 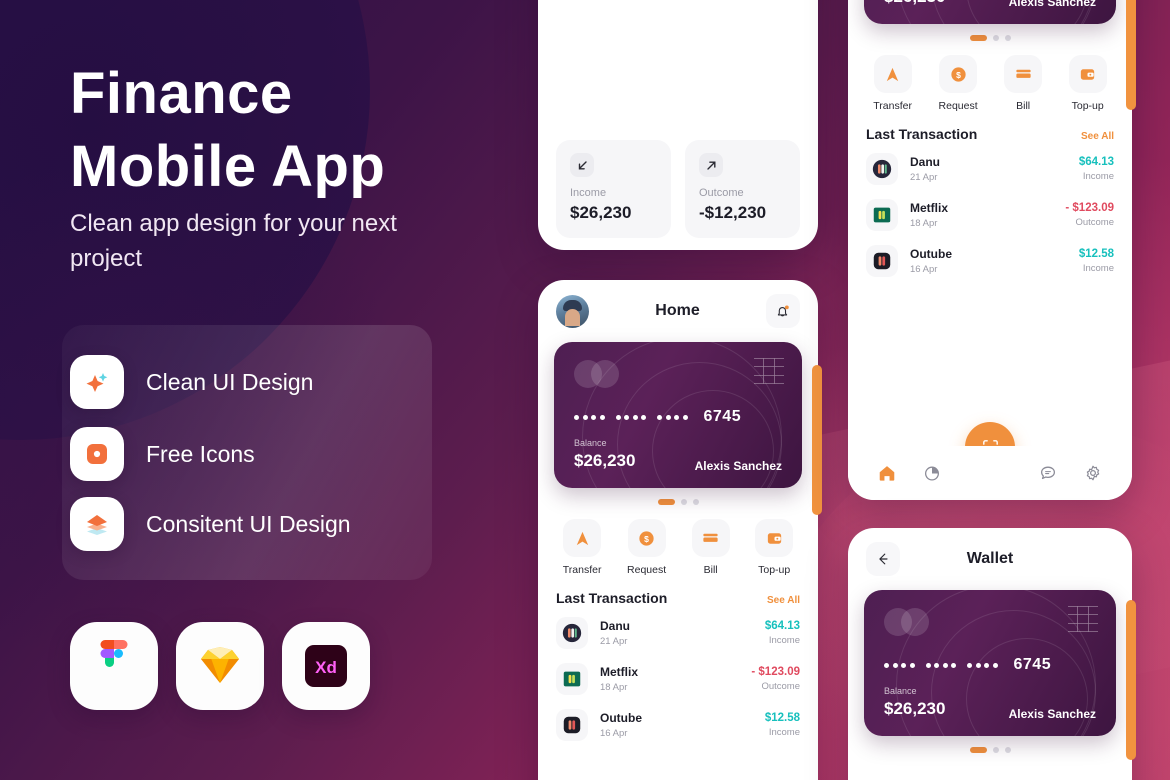 I want to click on quick-actions-row: Transfer $ Request Bill Top-up, so click(x=678, y=545).